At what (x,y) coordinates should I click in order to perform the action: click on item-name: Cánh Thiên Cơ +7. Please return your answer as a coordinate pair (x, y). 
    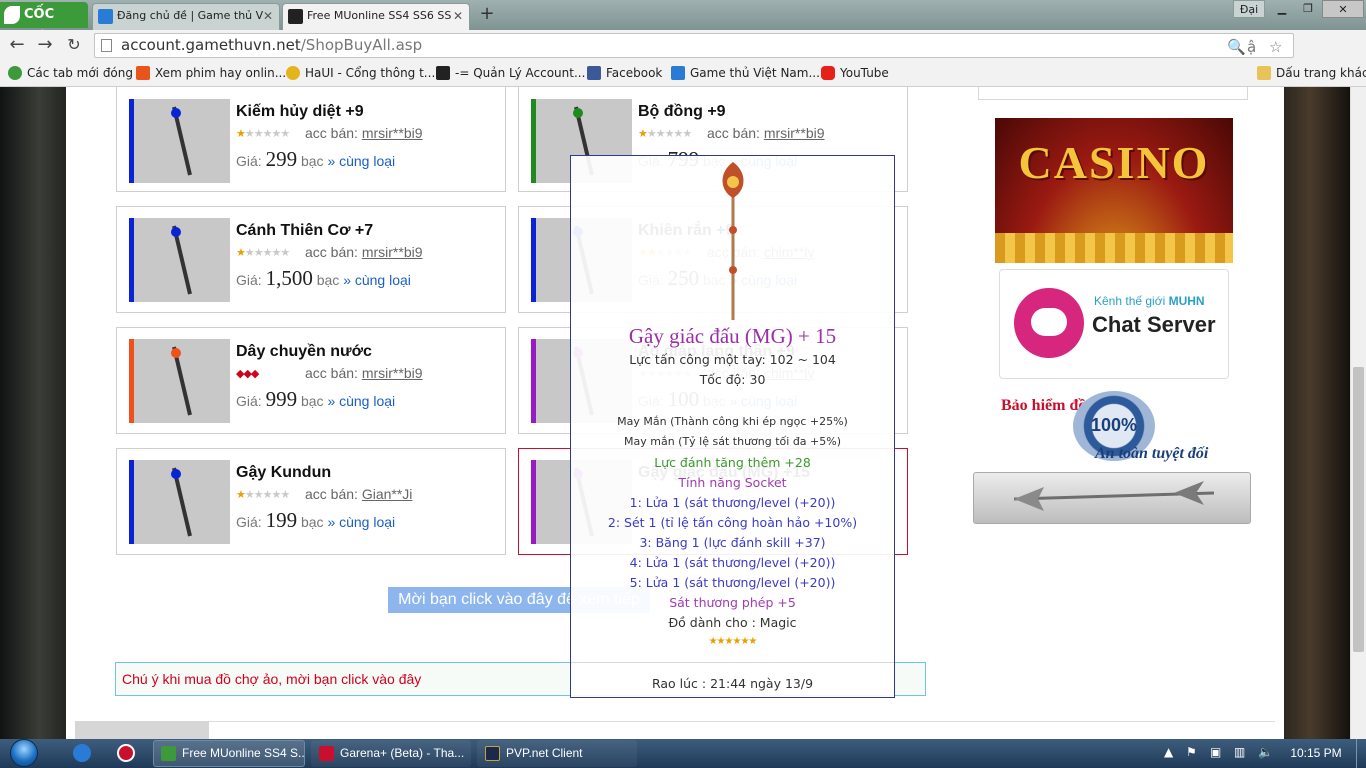
    Looking at the image, I should click on (304, 231).